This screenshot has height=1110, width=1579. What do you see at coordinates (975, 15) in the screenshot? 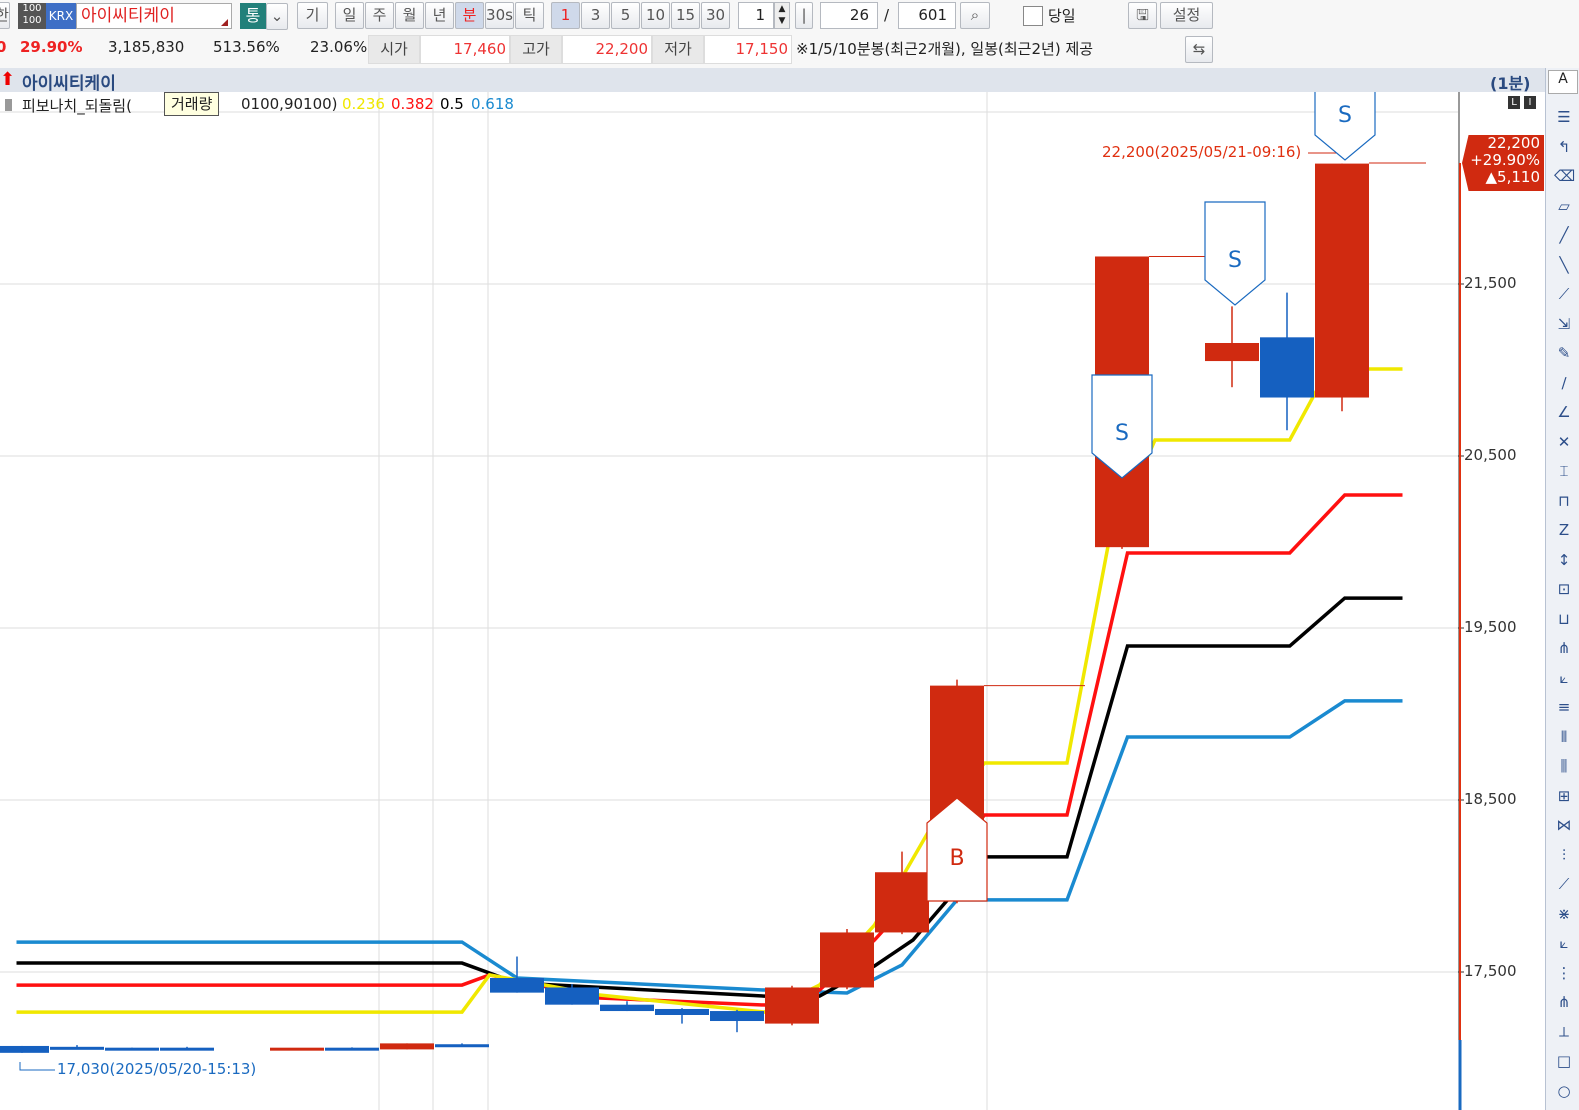
I see `search-zoom-icon: ⌕` at bounding box center [975, 15].